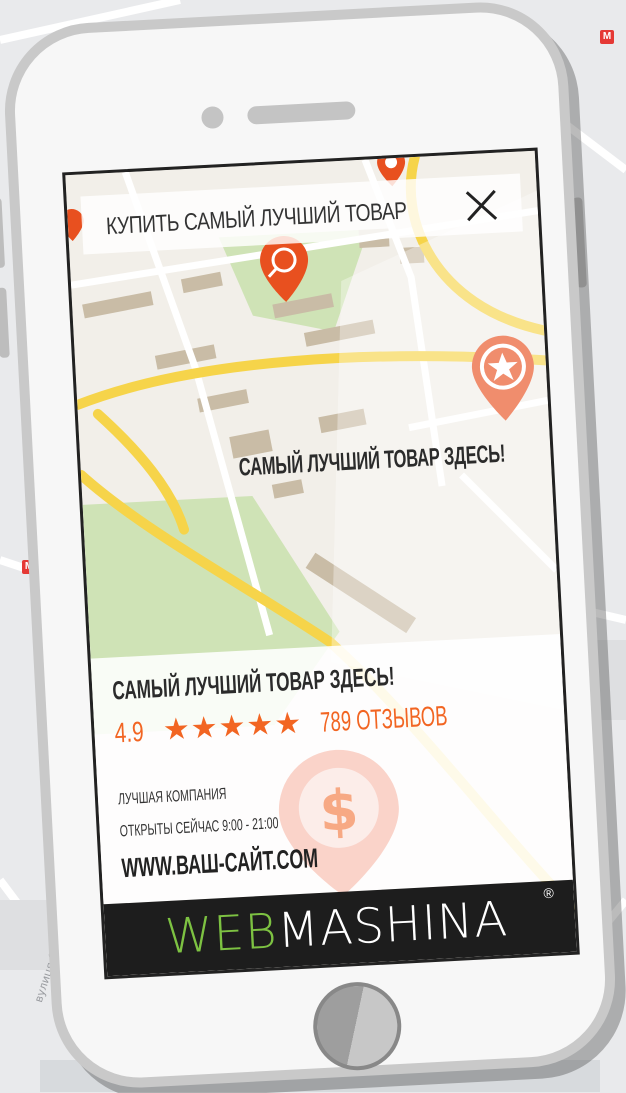 This screenshot has height=1093, width=626. I want to click on dollar-pin-icon: $, so click(338, 822).